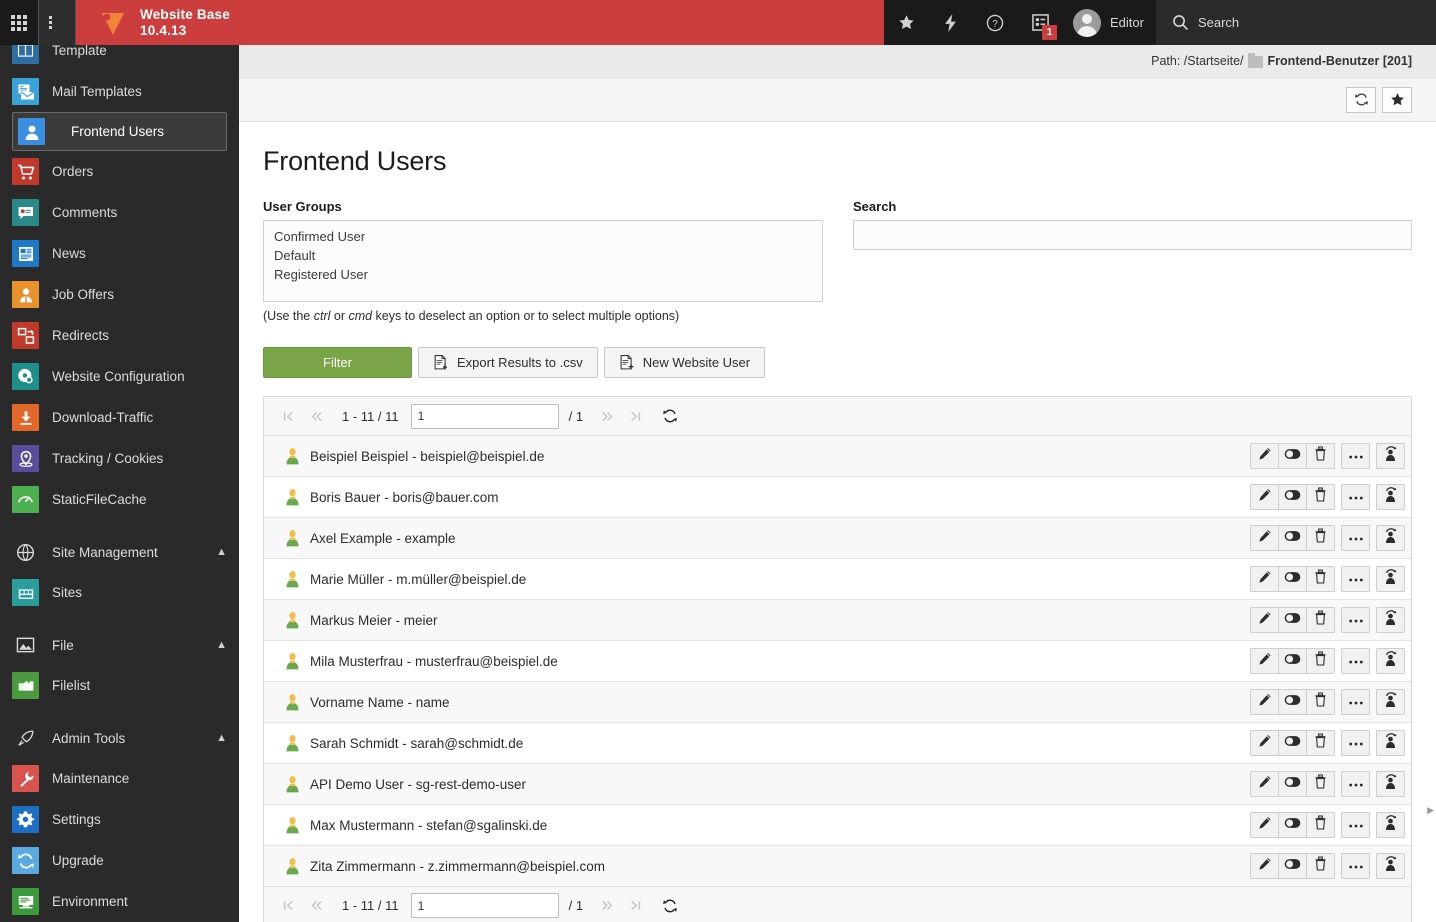 This screenshot has width=1436, height=922. What do you see at coordinates (484, 905) in the screenshot?
I see `page-number-input` at bounding box center [484, 905].